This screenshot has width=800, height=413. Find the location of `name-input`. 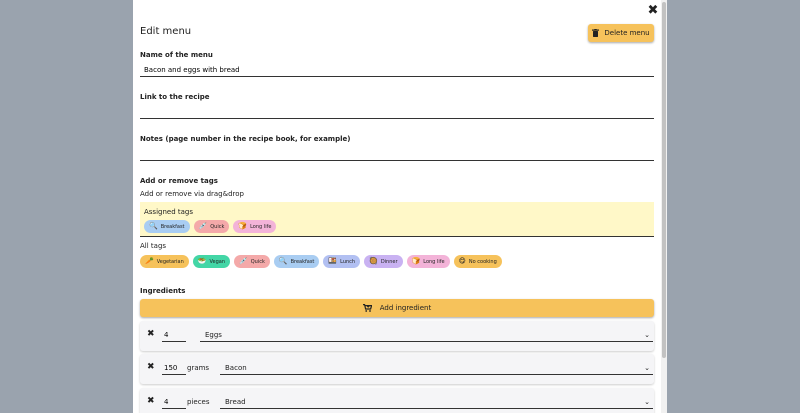

name-input is located at coordinates (397, 70).